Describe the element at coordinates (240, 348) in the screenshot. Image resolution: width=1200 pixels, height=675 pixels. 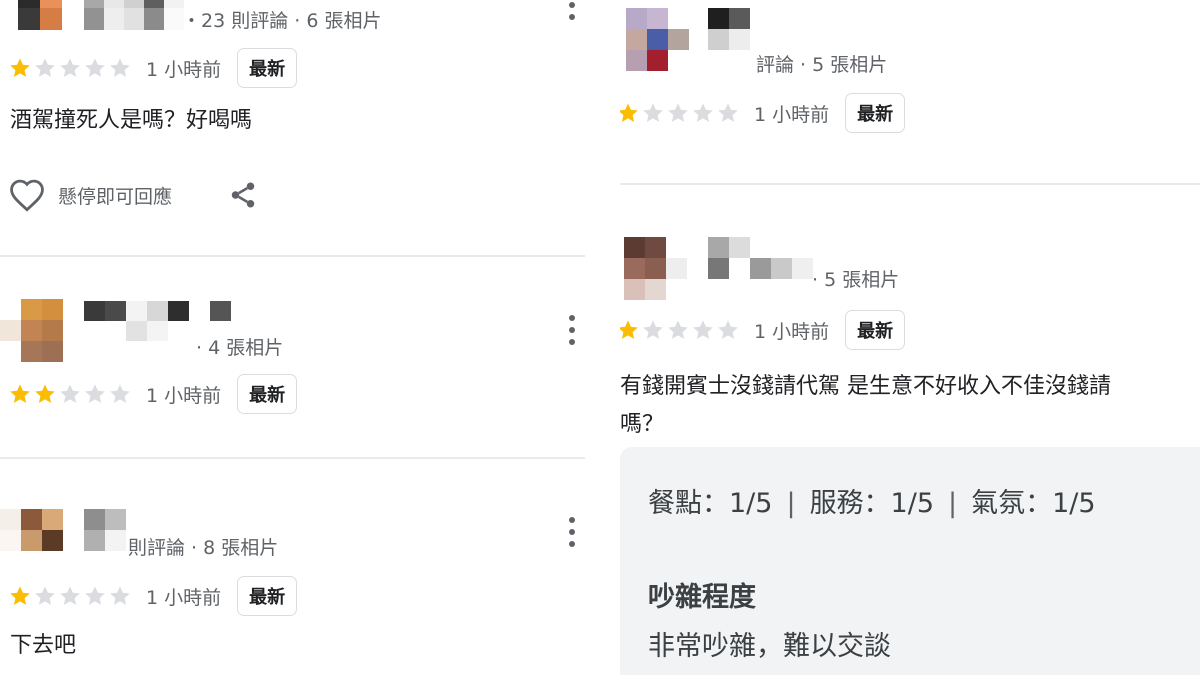
I see `reviewer-stats: ‧ 4 張相片` at that location.